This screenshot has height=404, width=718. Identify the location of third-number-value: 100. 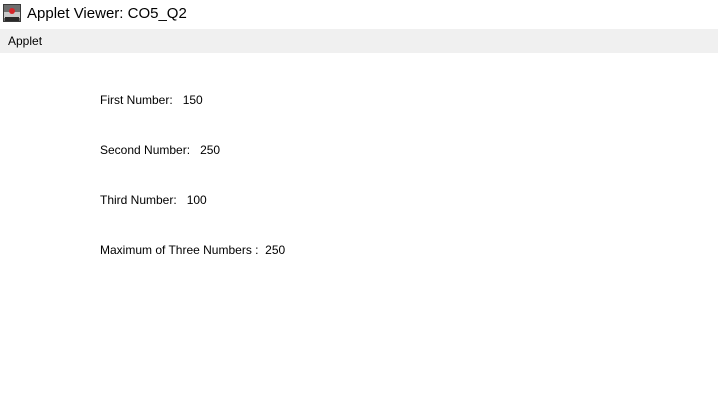
(196, 200).